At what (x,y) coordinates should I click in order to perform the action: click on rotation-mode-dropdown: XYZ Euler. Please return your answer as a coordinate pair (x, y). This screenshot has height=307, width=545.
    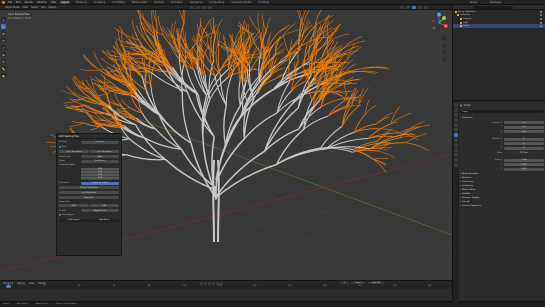
    Looking at the image, I should click on (524, 153).